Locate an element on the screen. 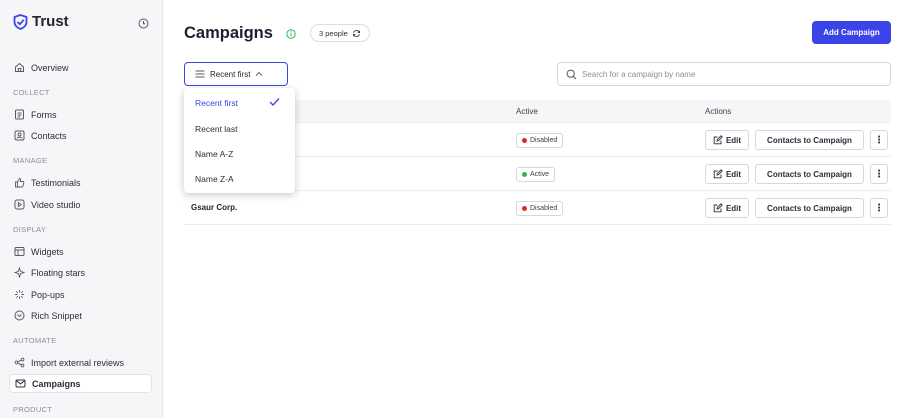 Image resolution: width=907 pixels, height=418 pixels. home-icon is located at coordinates (19, 68).